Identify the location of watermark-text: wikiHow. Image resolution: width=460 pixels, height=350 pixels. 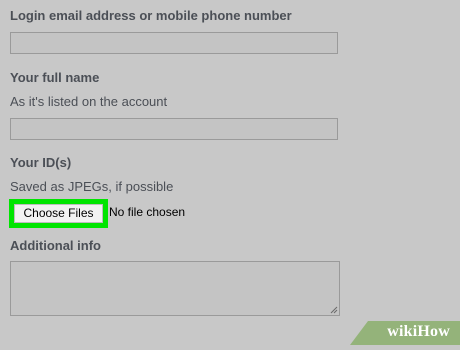
(418, 332).